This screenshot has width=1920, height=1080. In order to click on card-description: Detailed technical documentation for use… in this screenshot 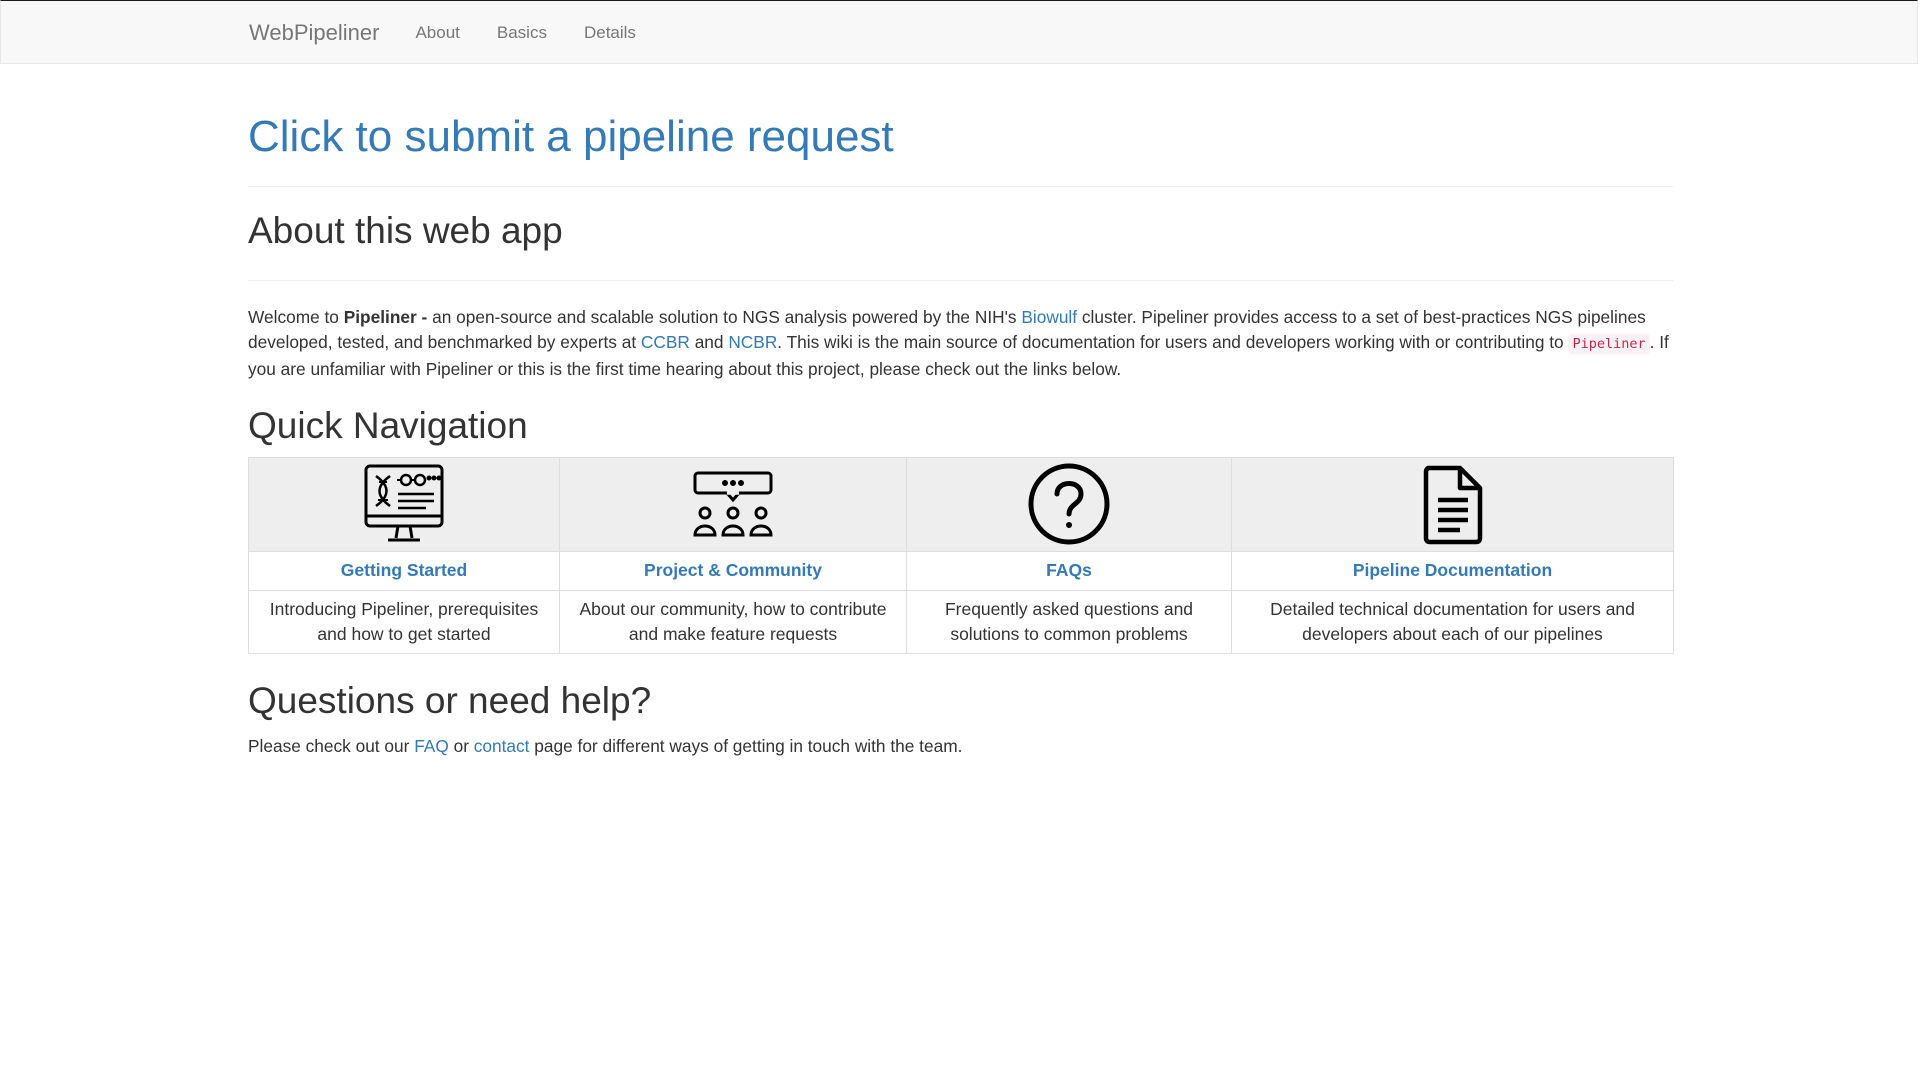, I will do `click(1452, 621)`.